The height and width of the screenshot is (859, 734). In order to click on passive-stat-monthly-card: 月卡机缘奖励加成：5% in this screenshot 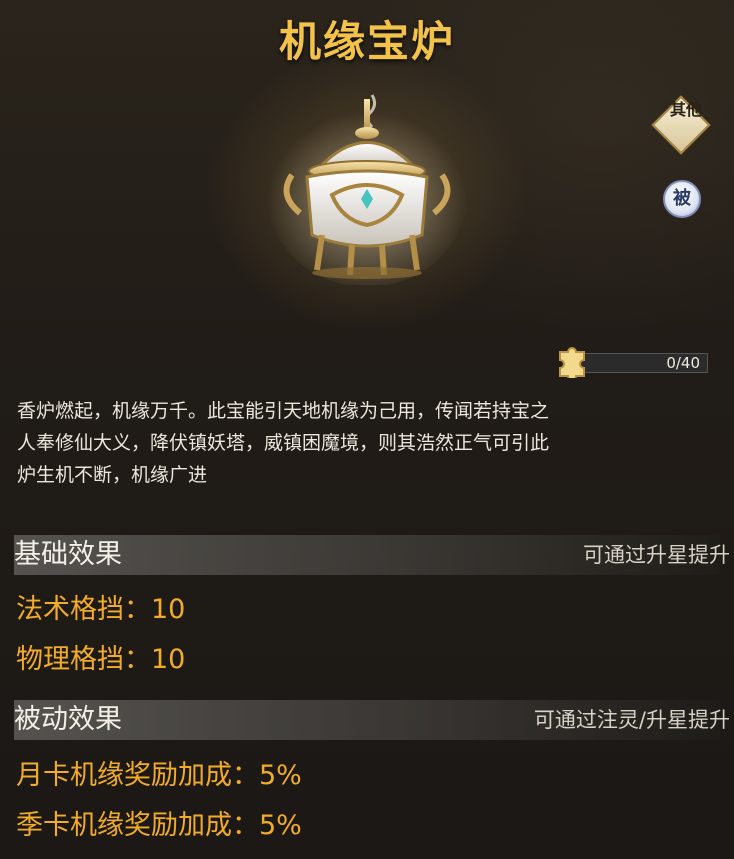, I will do `click(159, 775)`.